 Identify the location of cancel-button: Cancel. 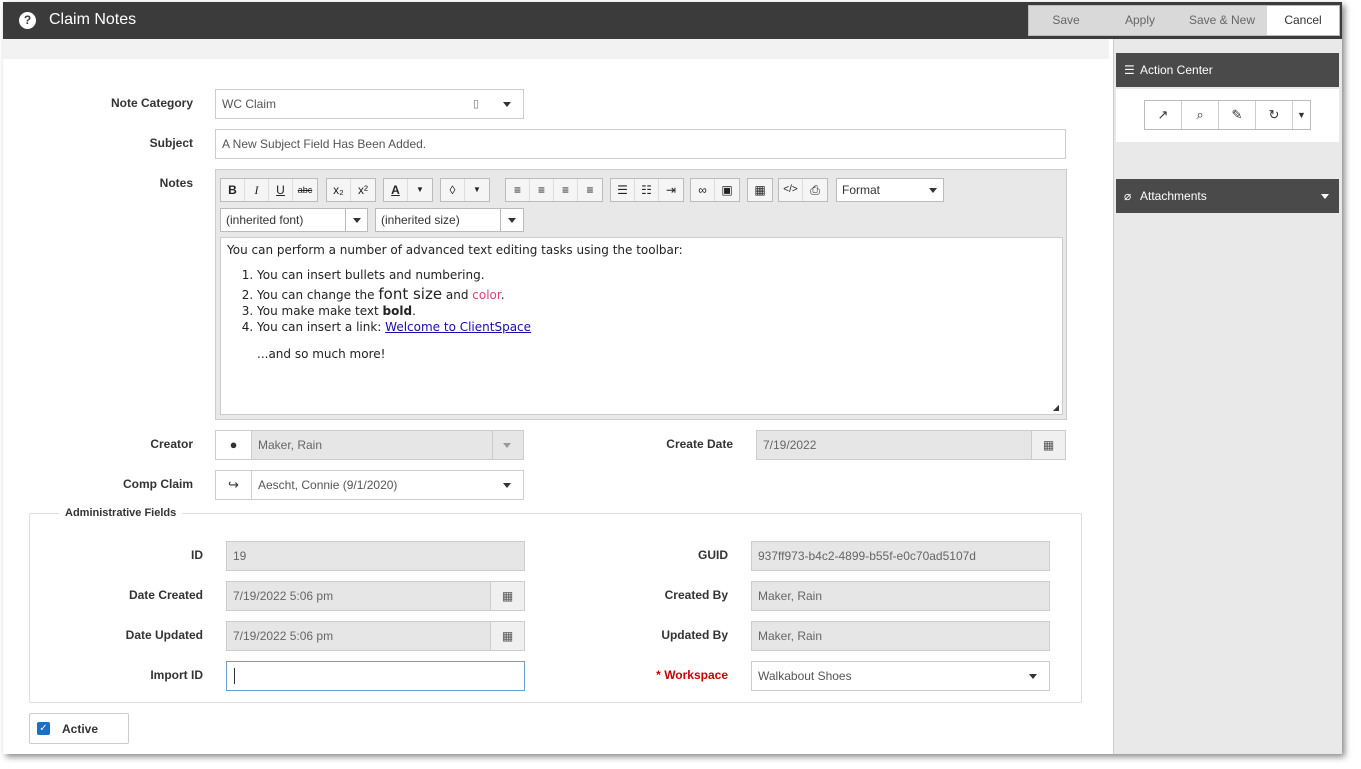
(1303, 20).